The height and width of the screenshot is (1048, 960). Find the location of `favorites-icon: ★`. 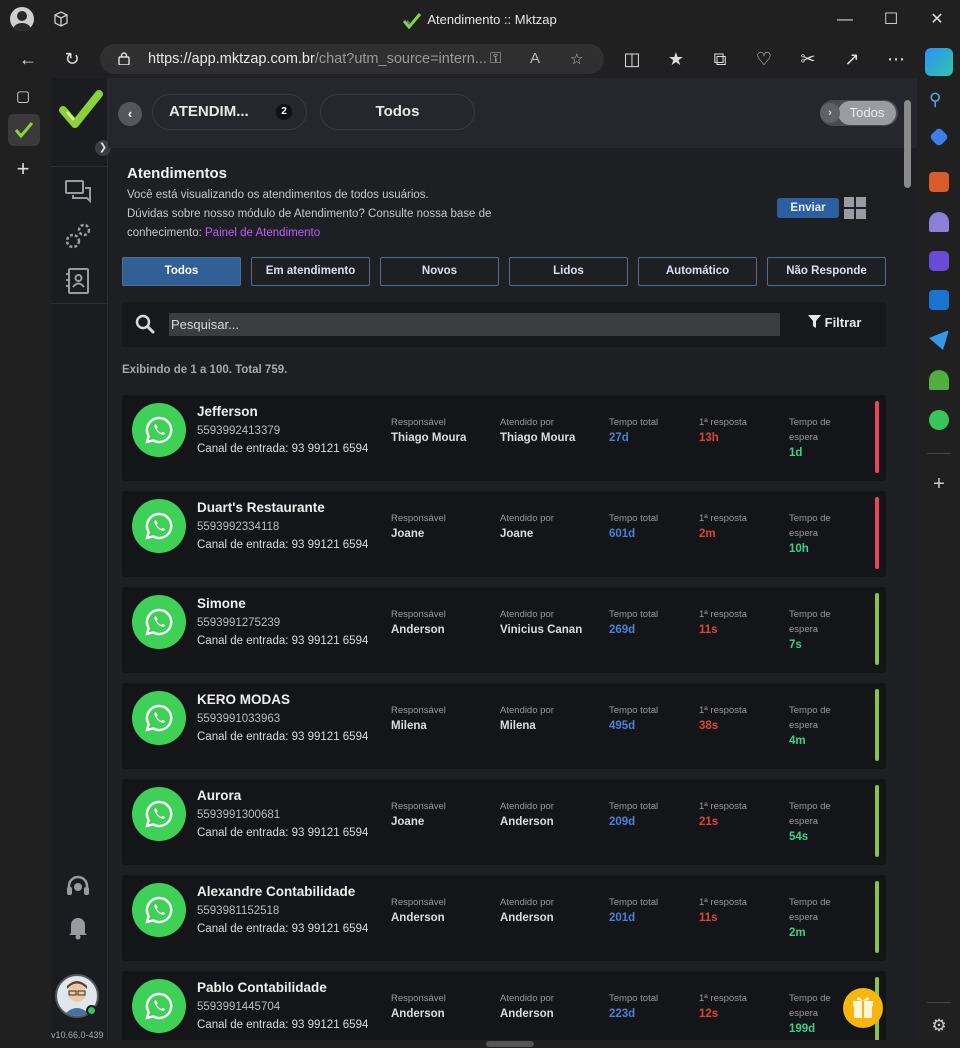

favorites-icon: ★ is located at coordinates (676, 59).